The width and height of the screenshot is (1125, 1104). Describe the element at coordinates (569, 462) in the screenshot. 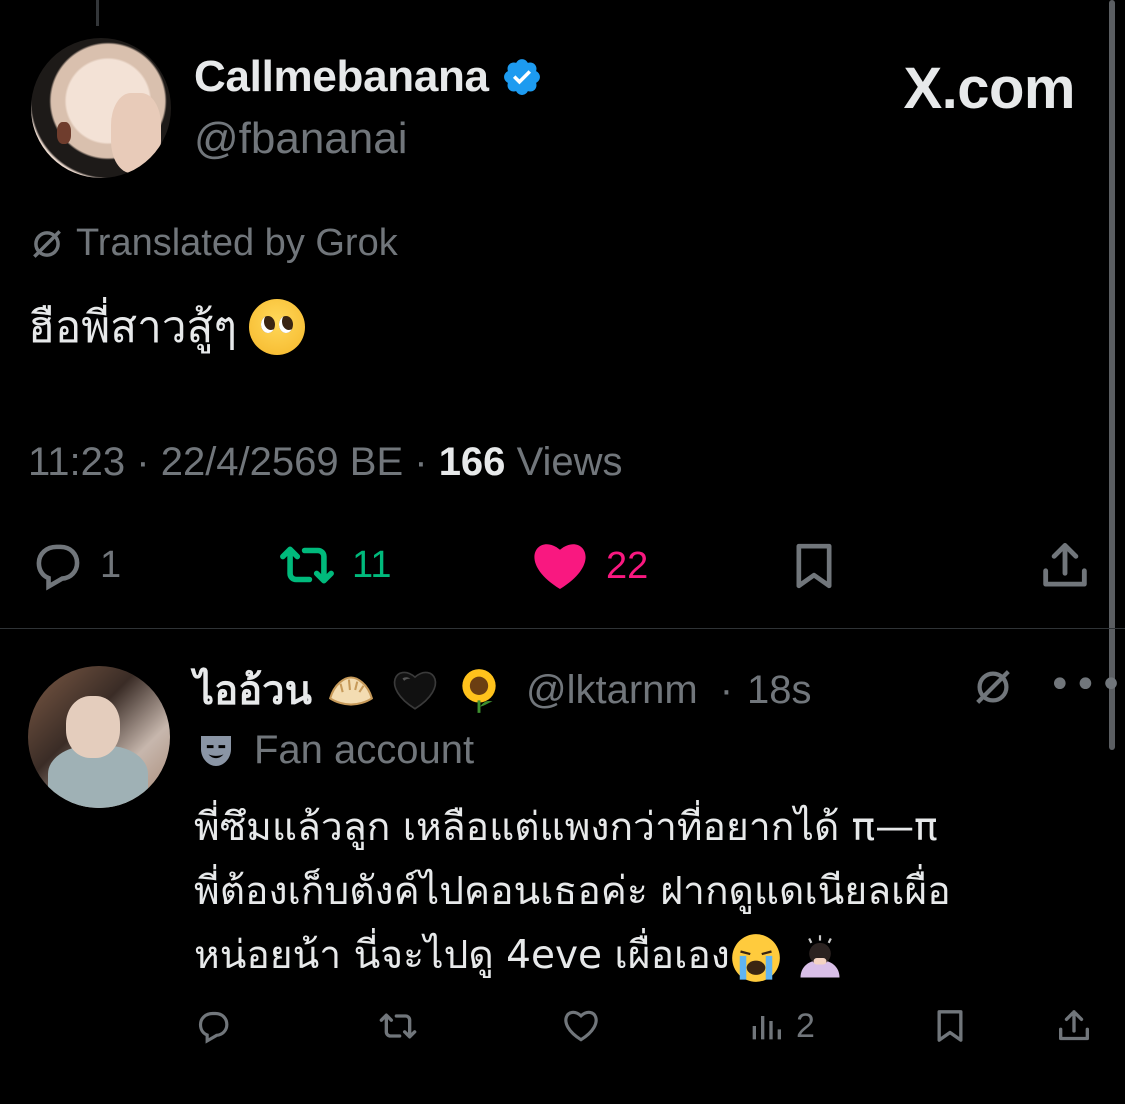

I see `views-label: Views` at that location.